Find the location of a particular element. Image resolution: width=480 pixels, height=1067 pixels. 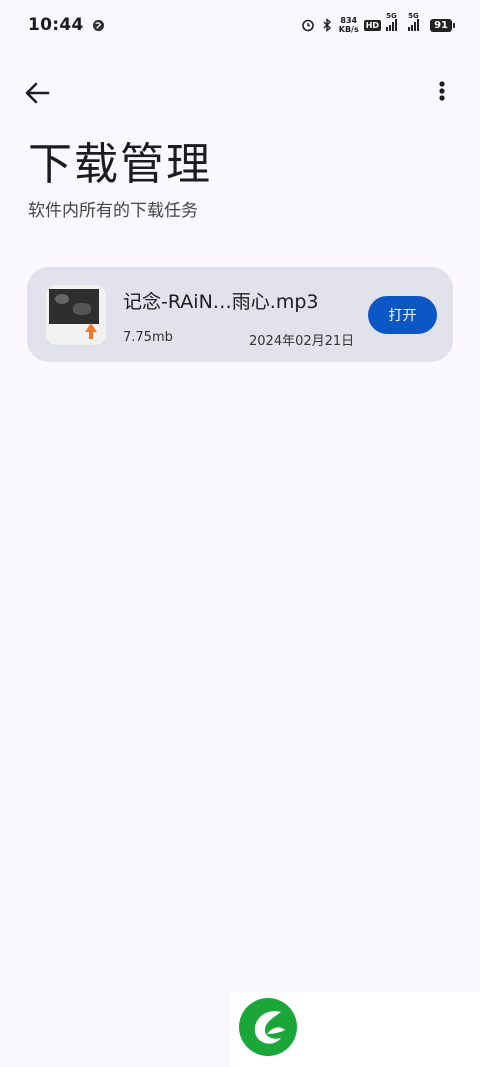

file-date: 2024年02月21日 is located at coordinates (302, 341).